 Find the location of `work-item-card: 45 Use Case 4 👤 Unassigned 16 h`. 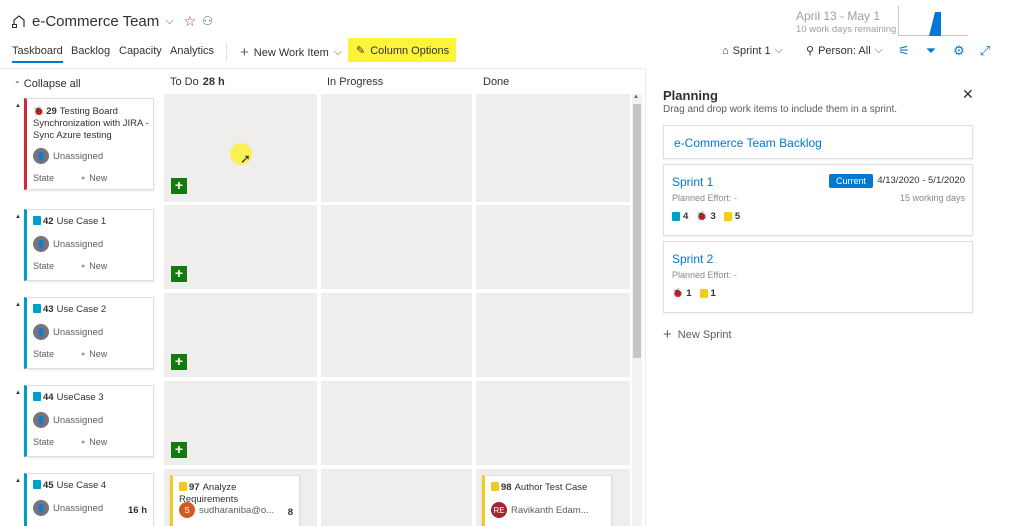

work-item-card: 45 Use Case 4 👤 Unassigned 16 h is located at coordinates (89, 499).